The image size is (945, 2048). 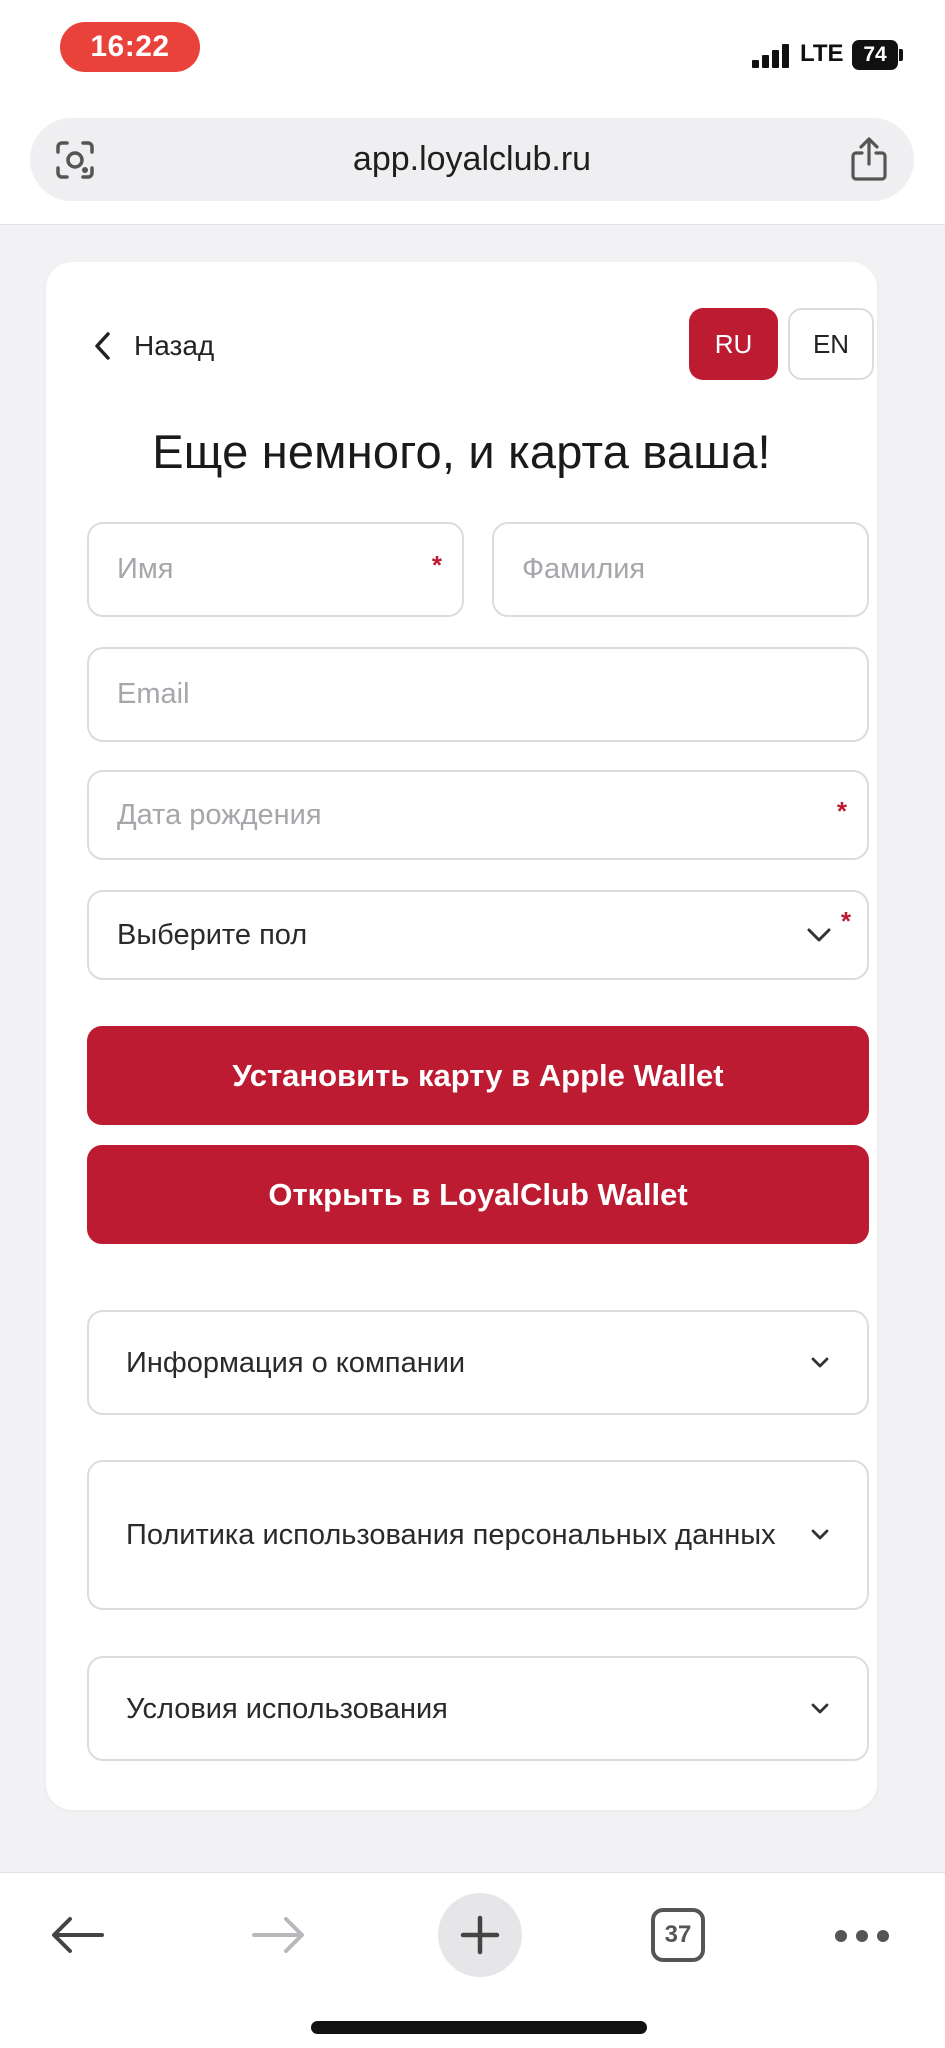 I want to click on network-type: LTE, so click(x=822, y=53).